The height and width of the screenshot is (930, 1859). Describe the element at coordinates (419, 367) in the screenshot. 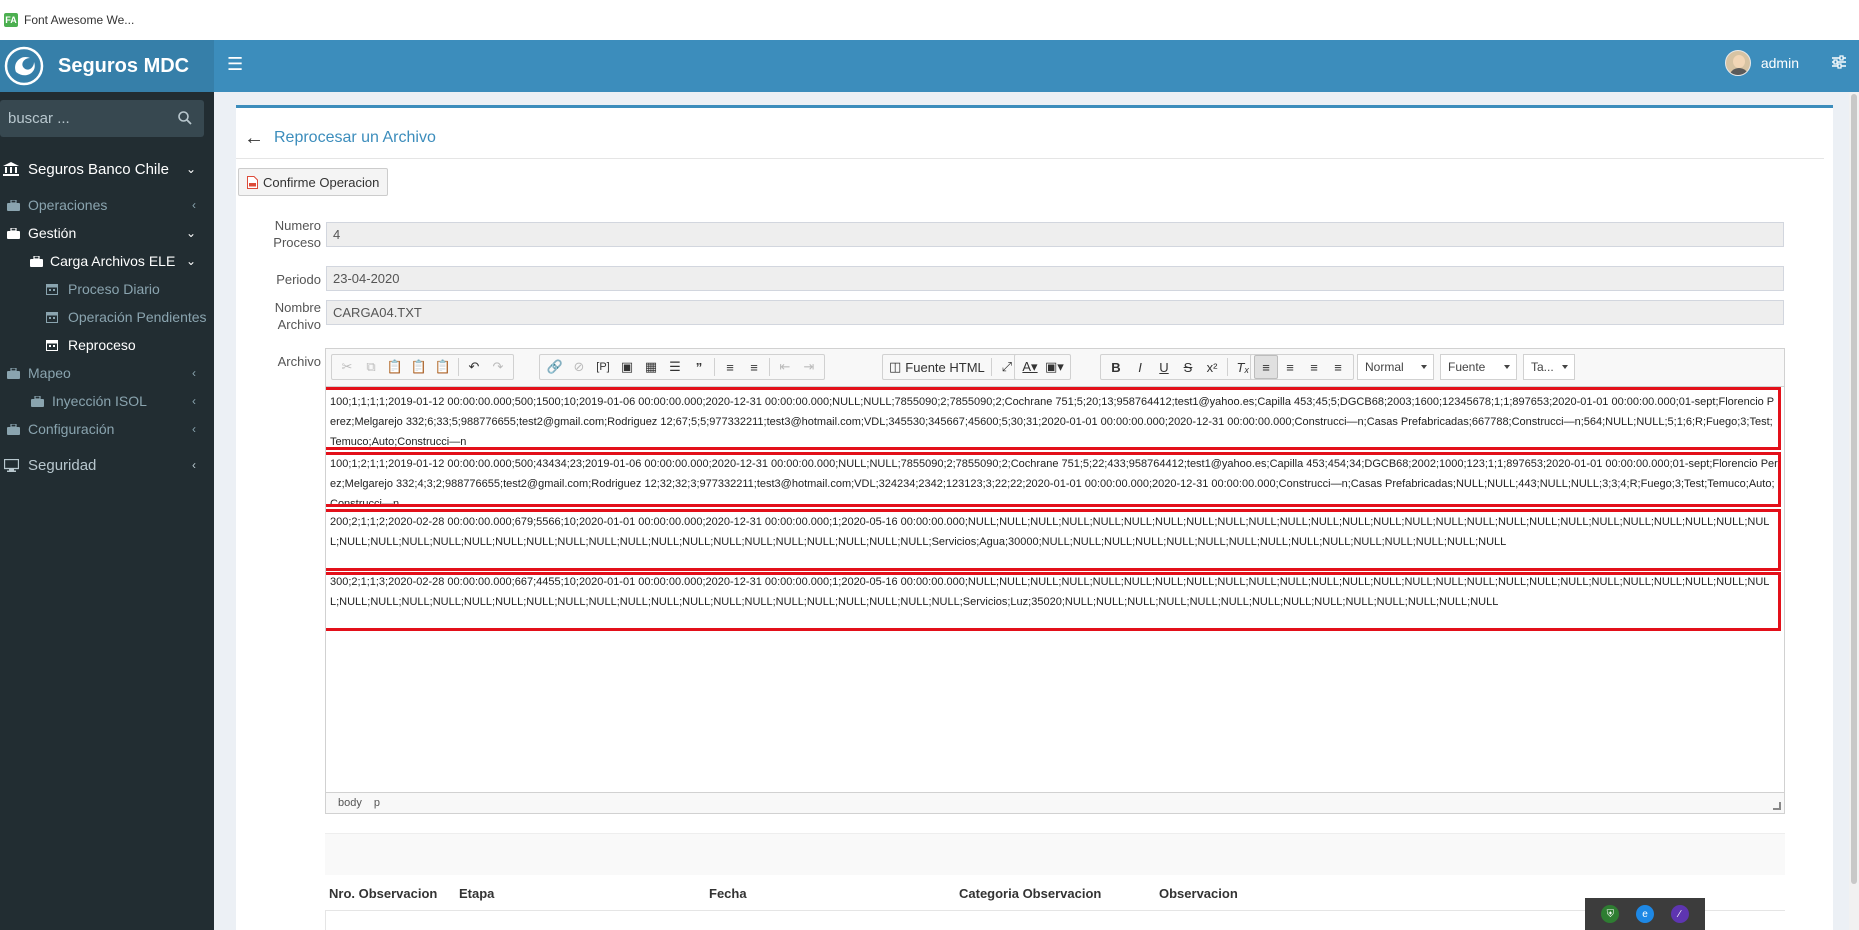

I see `paste-text-icon: 📋` at that location.